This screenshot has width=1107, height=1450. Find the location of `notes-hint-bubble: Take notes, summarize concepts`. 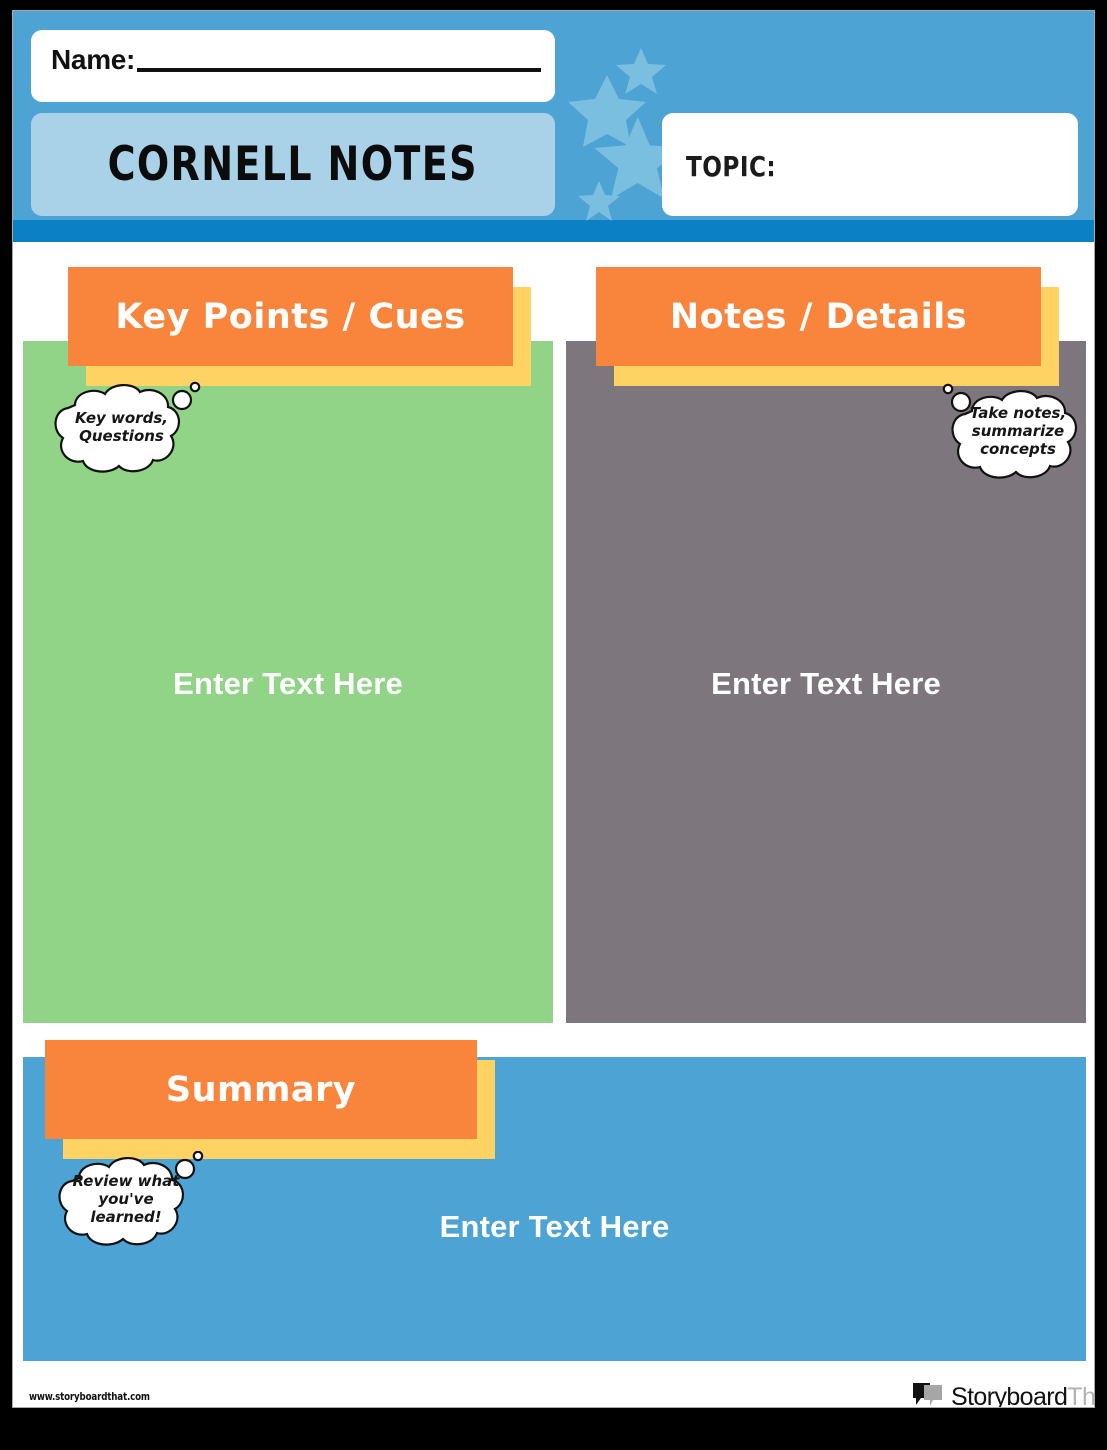

notes-hint-bubble: Take notes, summarize concepts is located at coordinates (1016, 432).